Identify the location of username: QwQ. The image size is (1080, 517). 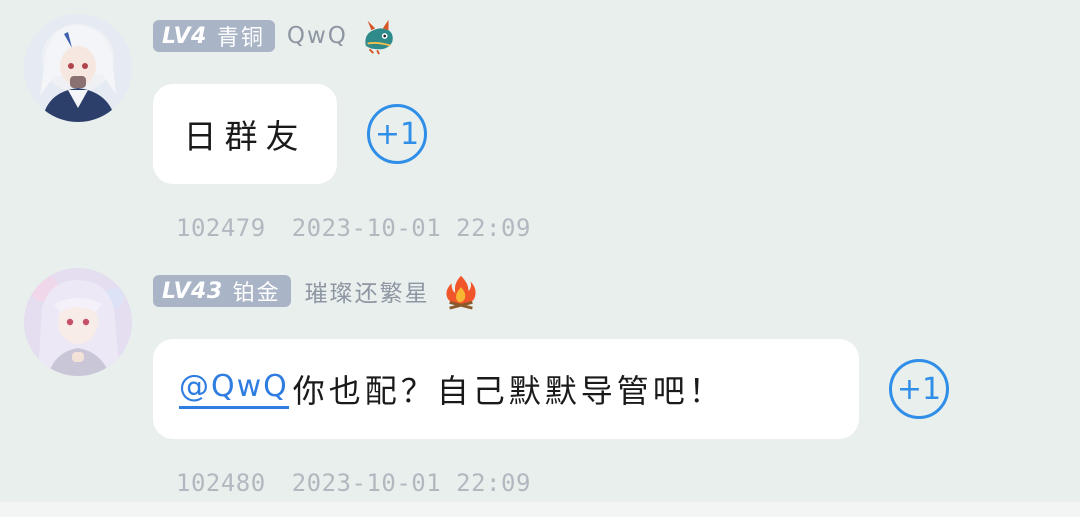
(317, 36).